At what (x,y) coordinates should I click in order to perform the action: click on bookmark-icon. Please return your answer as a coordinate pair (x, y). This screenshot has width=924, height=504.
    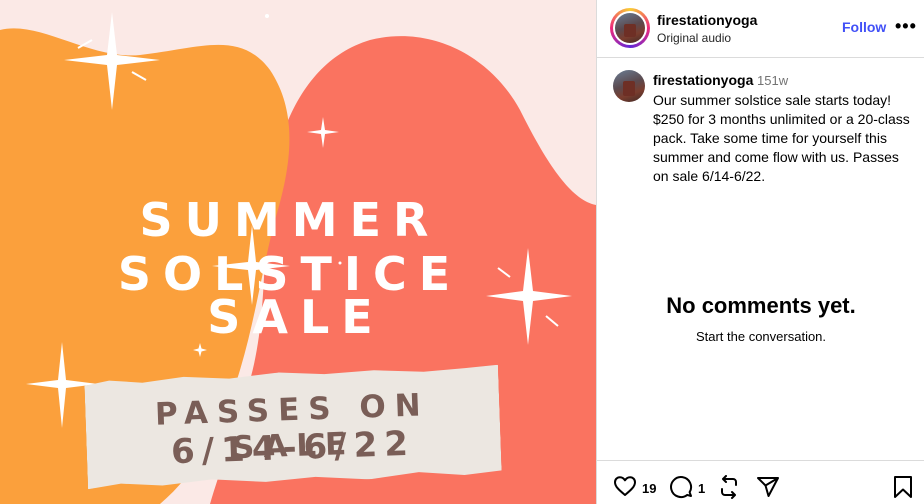
    Looking at the image, I should click on (903, 487).